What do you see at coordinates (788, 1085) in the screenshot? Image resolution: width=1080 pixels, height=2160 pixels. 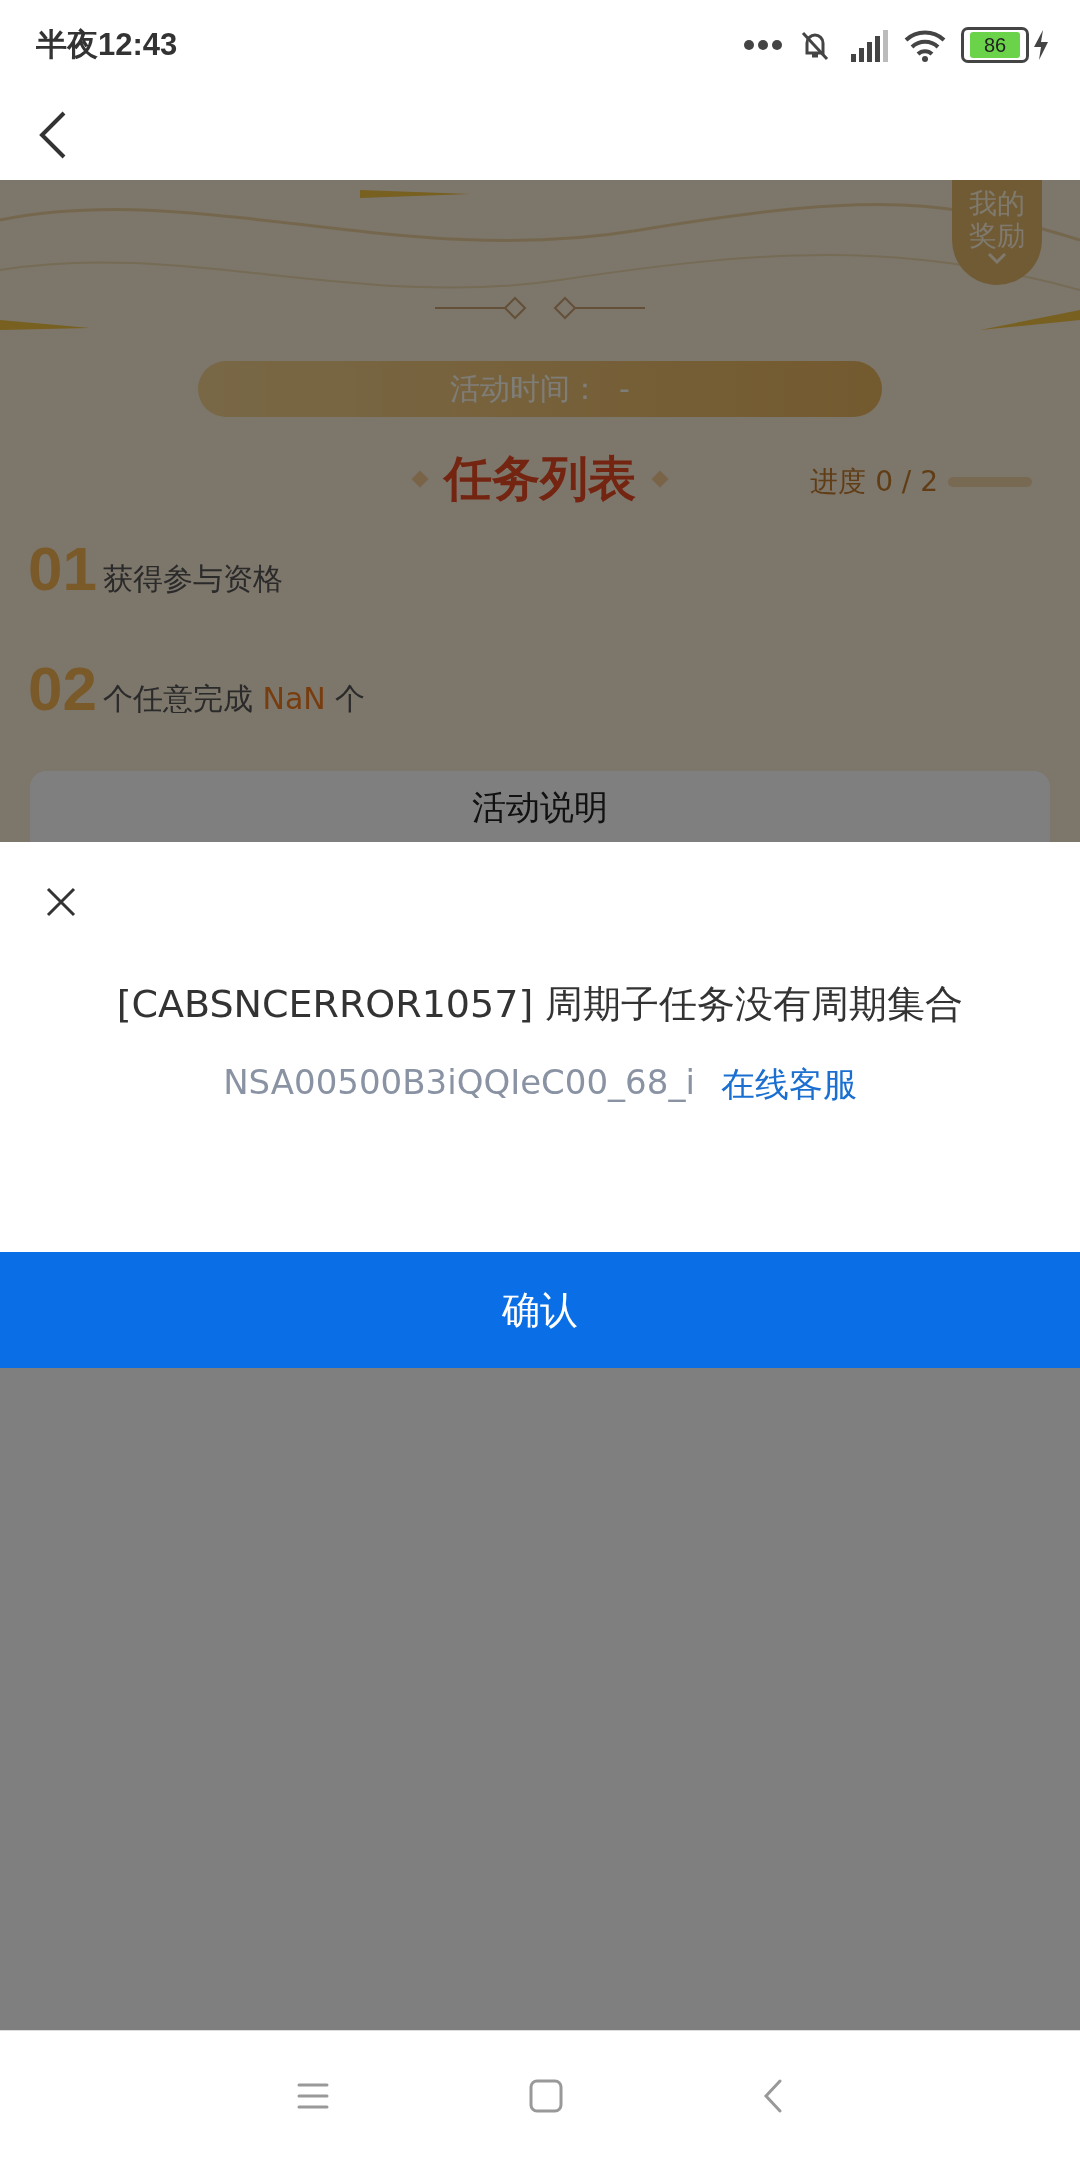 I see `customer-service-link: 在线客服` at bounding box center [788, 1085].